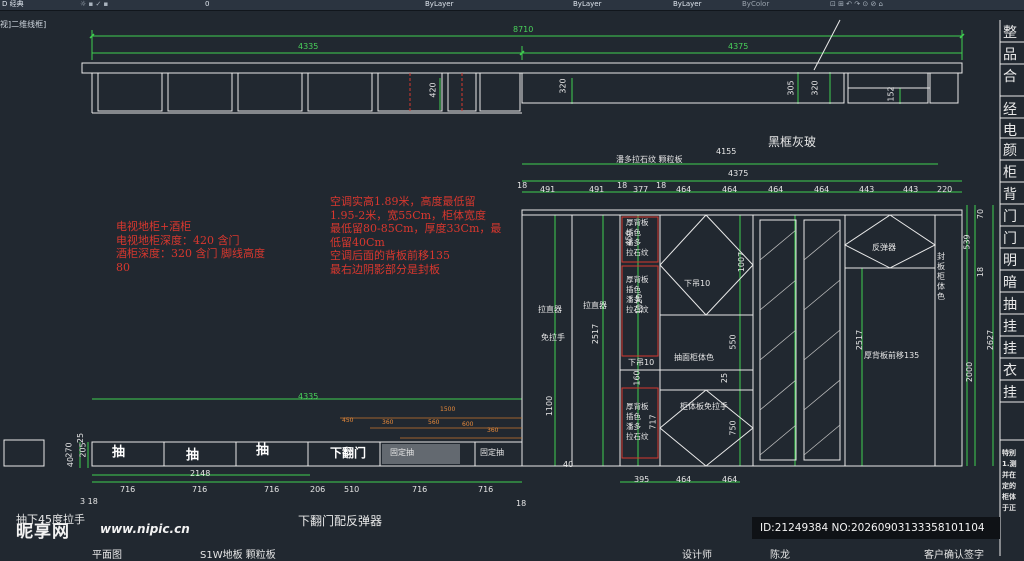  Describe the element at coordinates (945, 189) in the screenshot. I see `seg-dim-12: 220` at that location.